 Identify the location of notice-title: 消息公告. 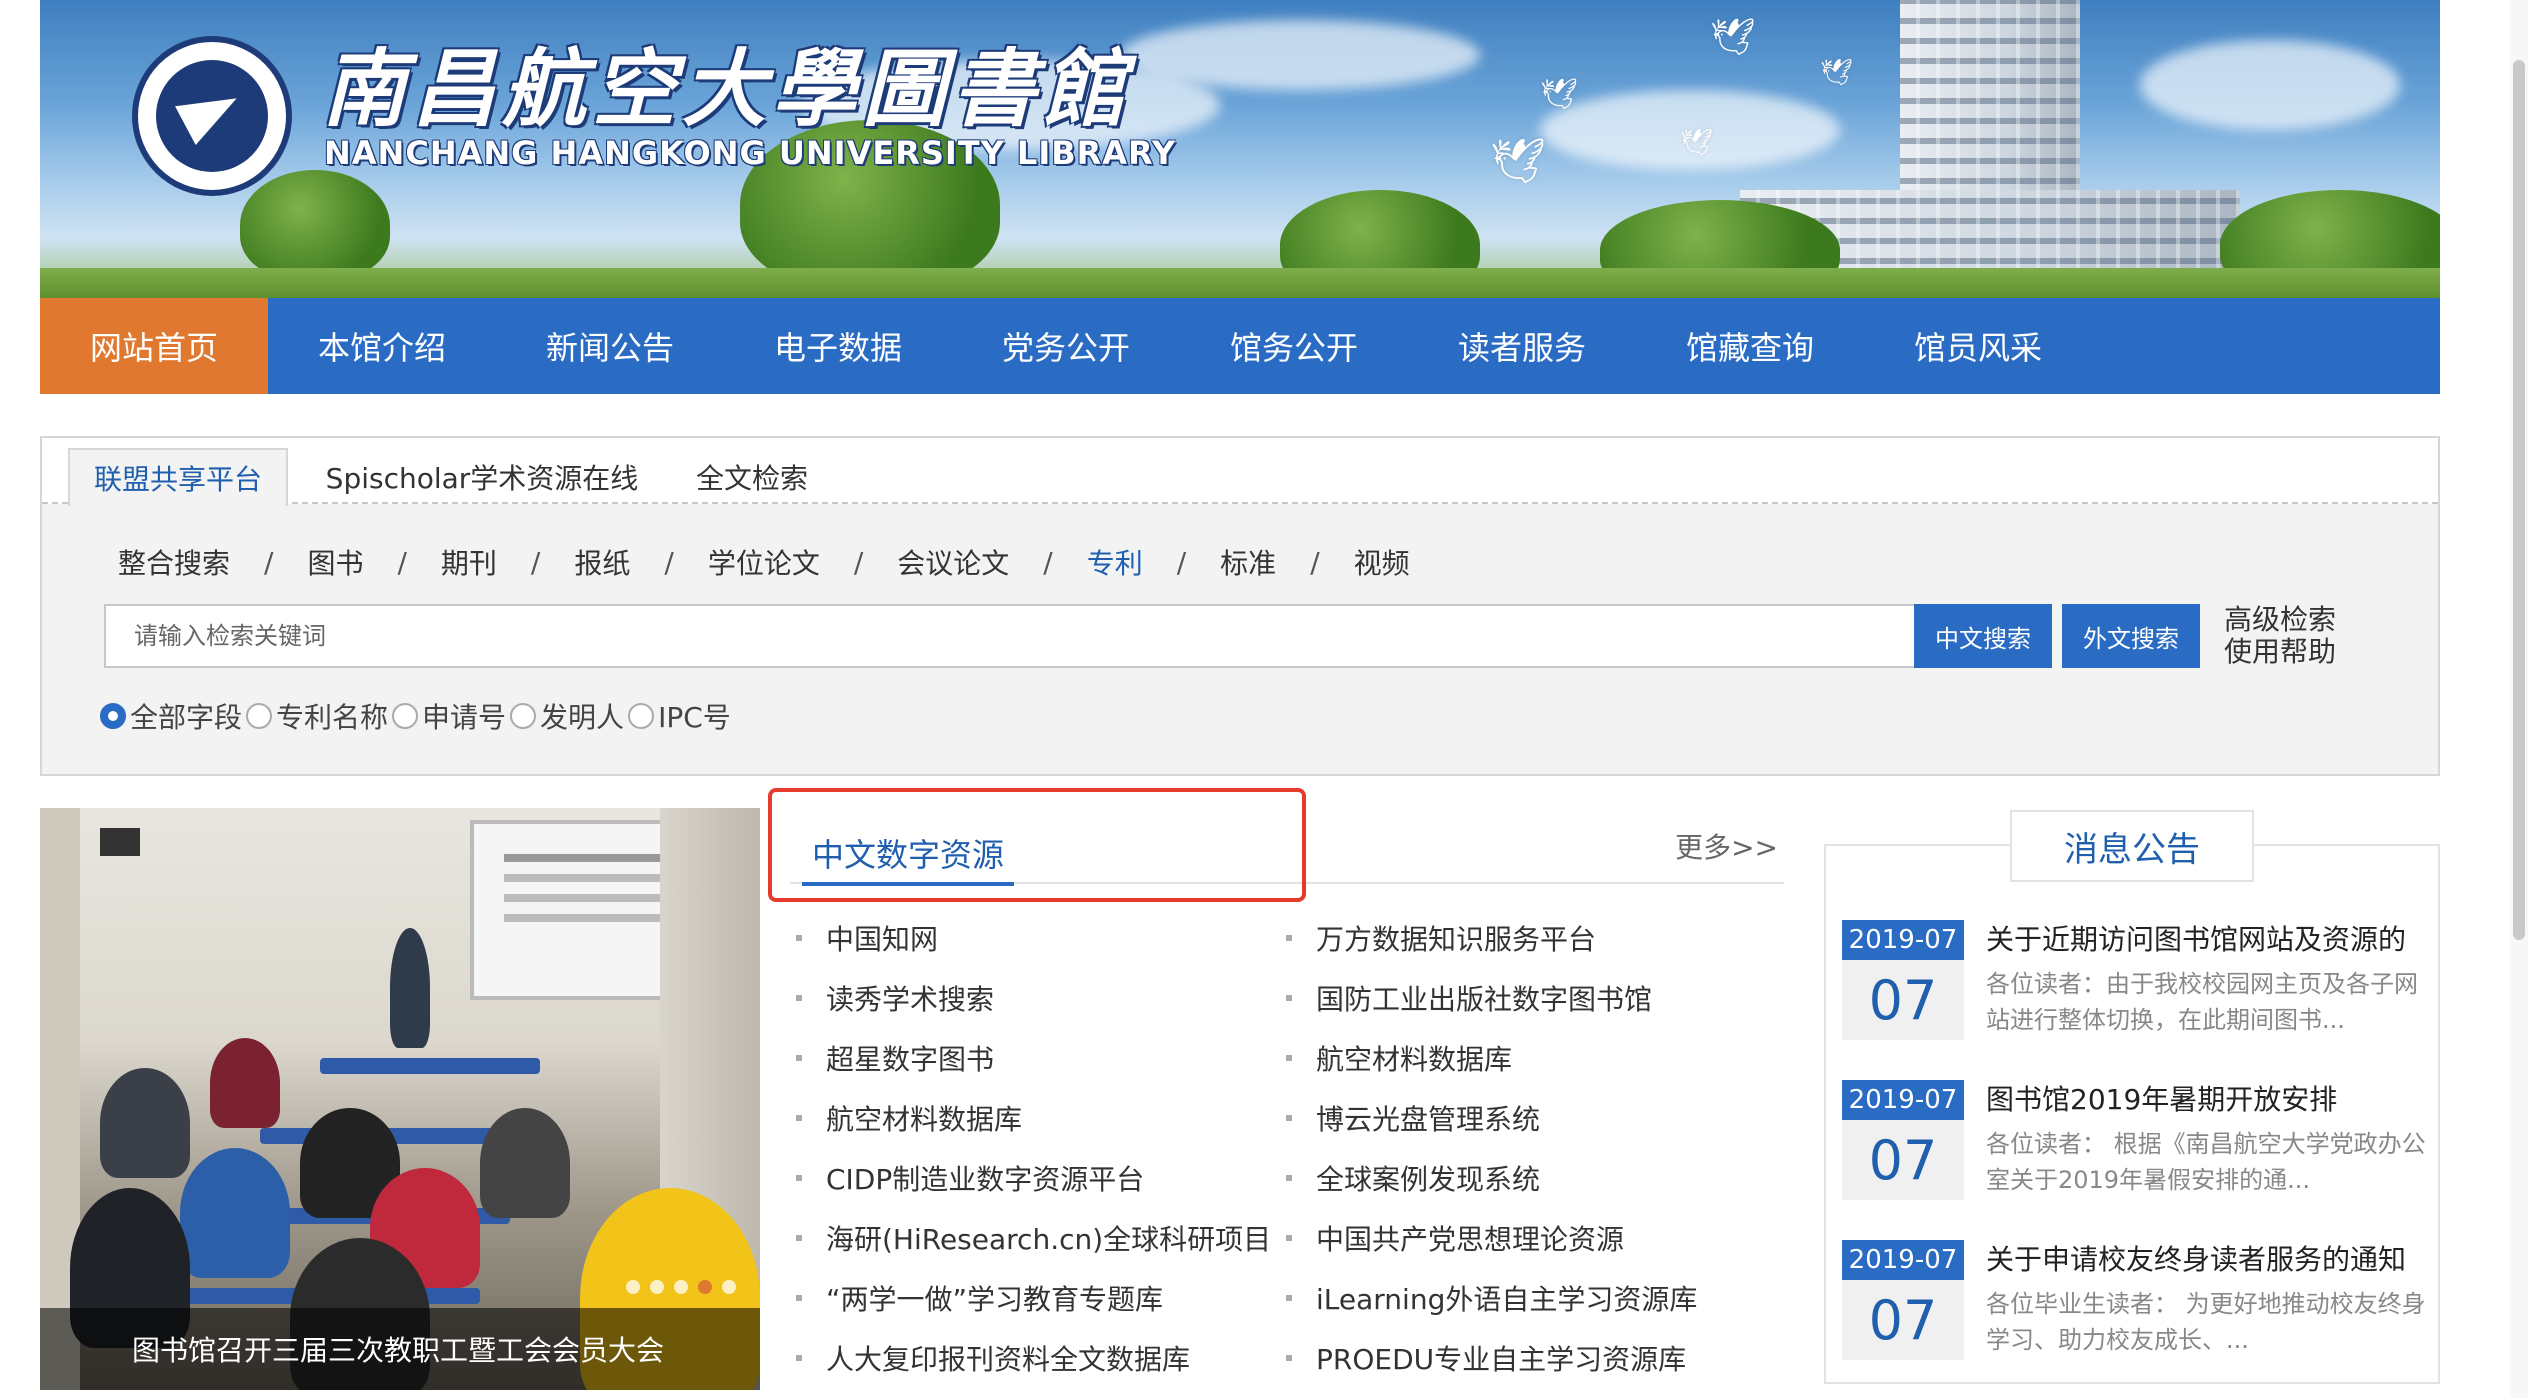
(2132, 846).